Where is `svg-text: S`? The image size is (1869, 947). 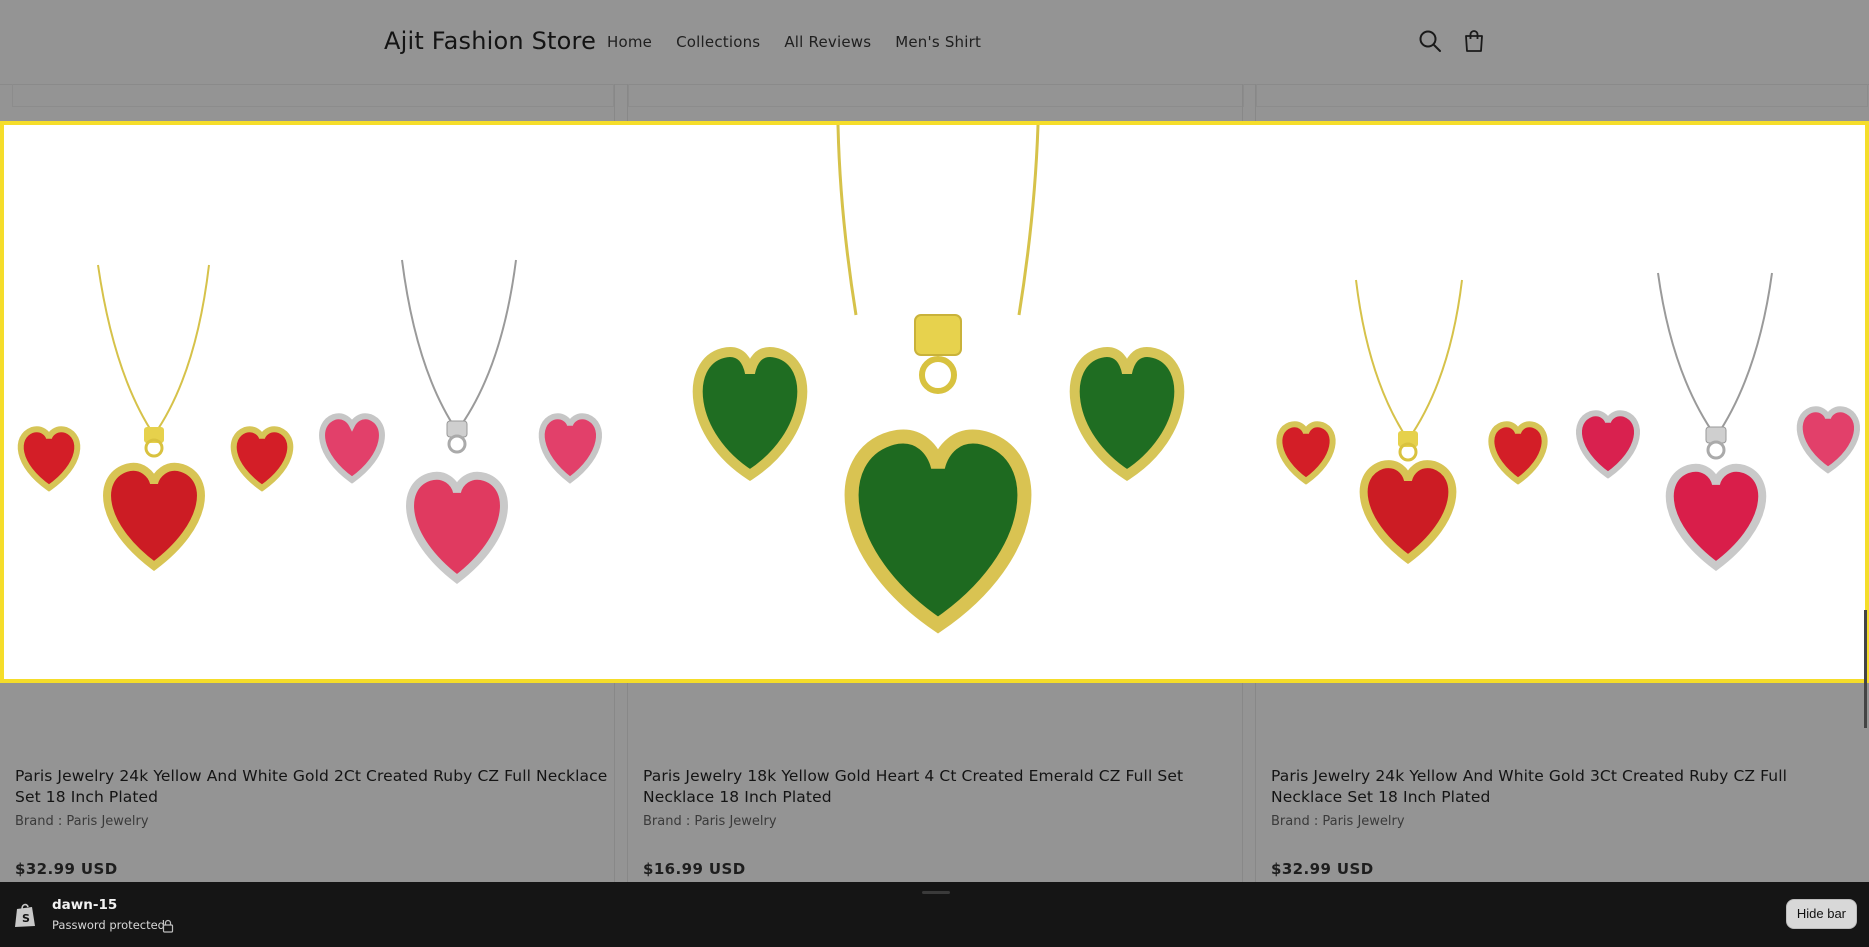 svg-text: S is located at coordinates (26, 918).